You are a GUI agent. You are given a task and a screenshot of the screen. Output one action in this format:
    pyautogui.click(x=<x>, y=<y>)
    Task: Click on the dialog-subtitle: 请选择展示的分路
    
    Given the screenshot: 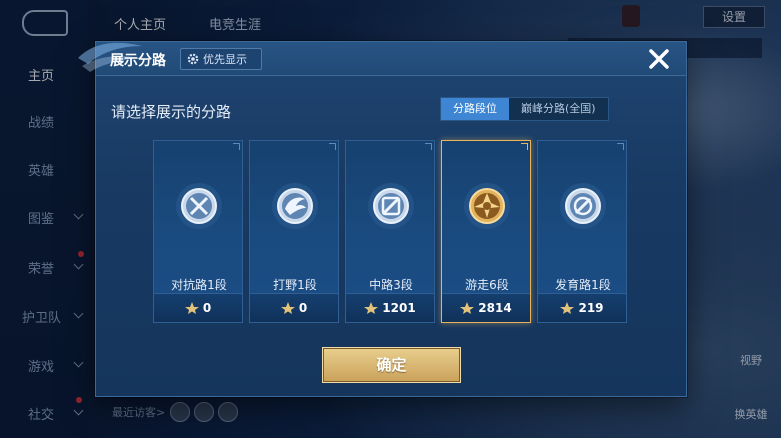 What is the action you would take?
    pyautogui.click(x=171, y=112)
    